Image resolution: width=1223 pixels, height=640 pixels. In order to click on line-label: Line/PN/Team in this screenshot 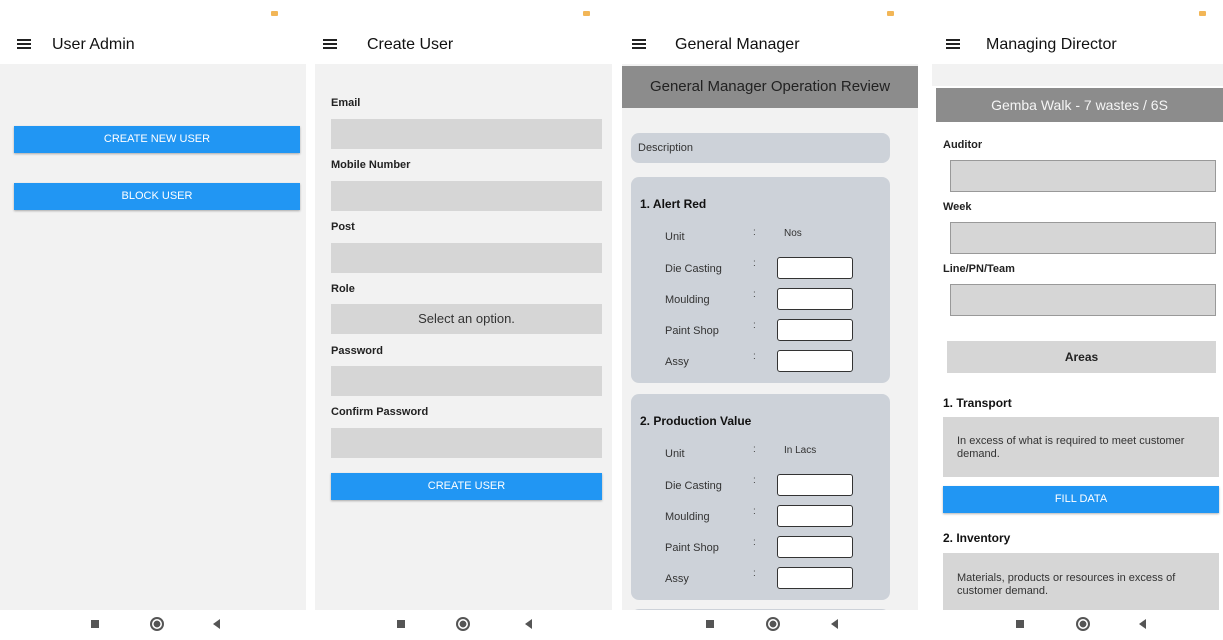, I will do `click(979, 269)`.